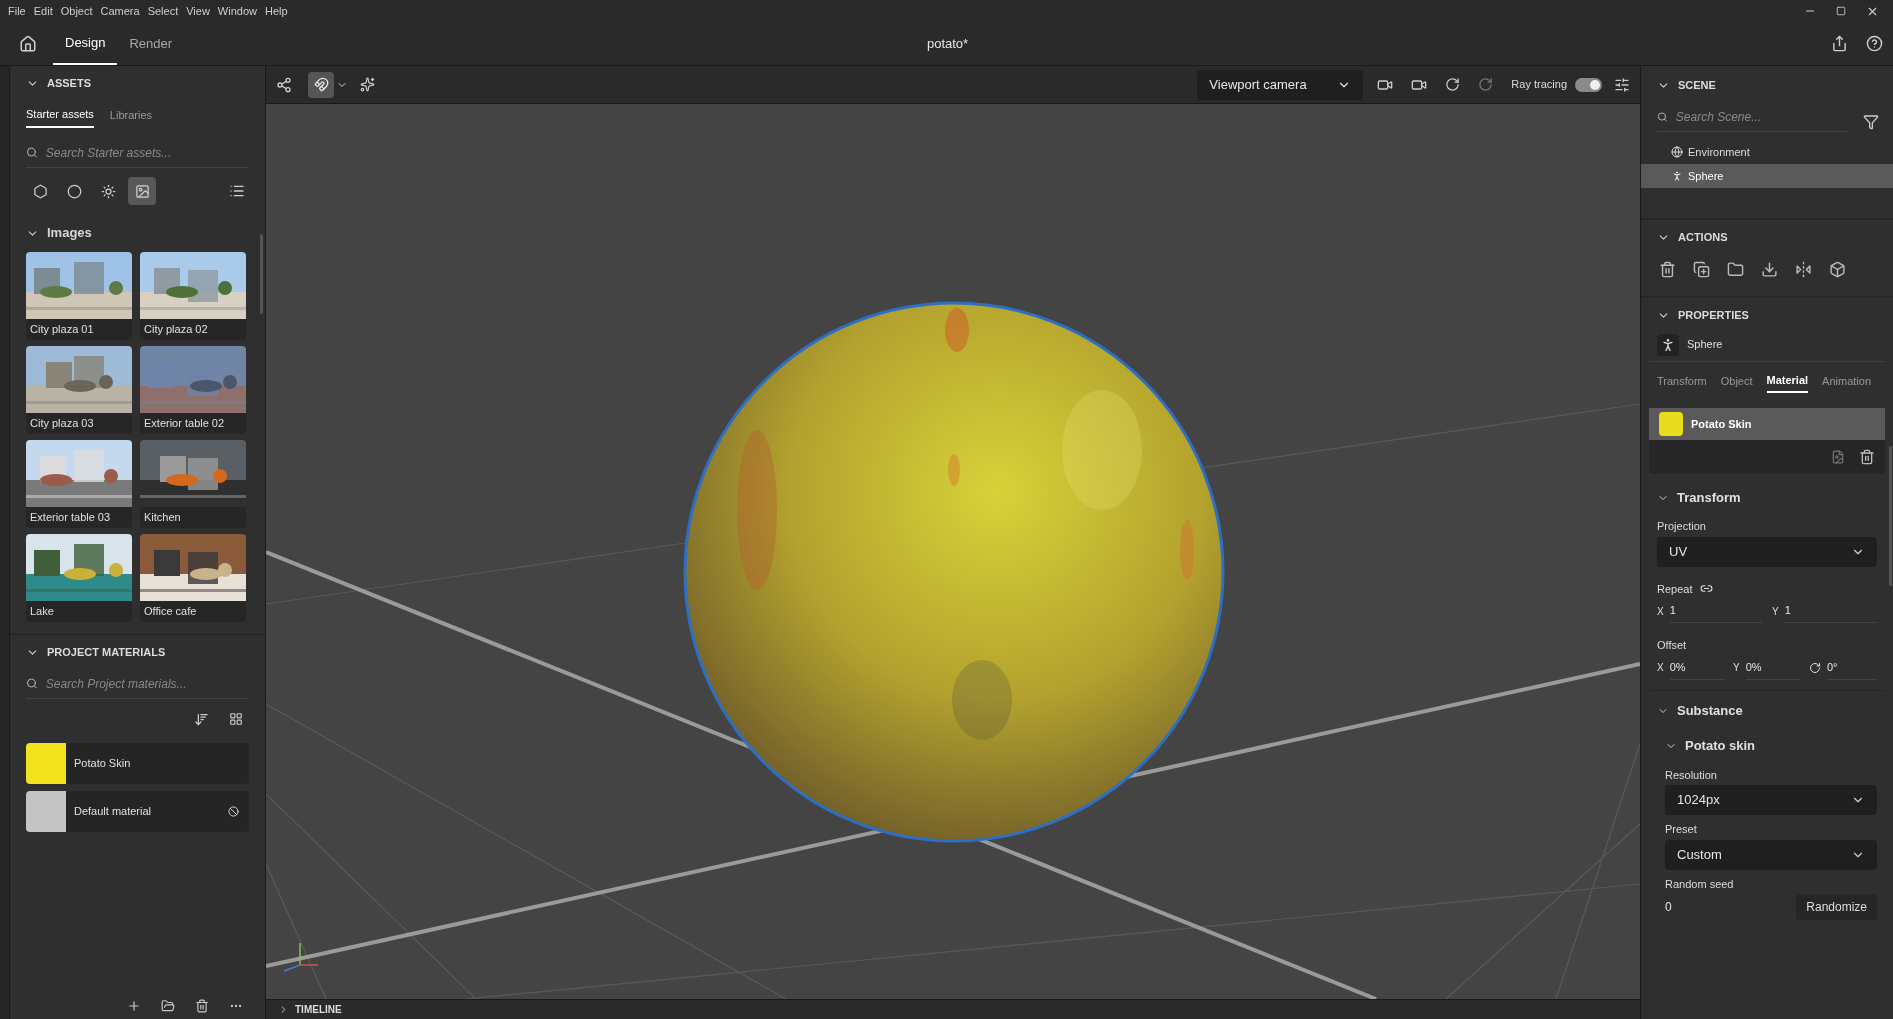 This screenshot has width=1893, height=1019. Describe the element at coordinates (193, 390) in the screenshot. I see `asset-thumbnail: Exterior table 02` at that location.